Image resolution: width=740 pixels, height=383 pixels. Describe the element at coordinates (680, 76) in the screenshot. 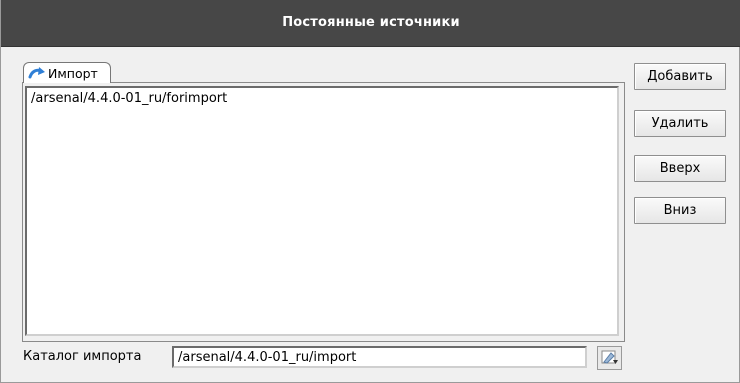

I see `add-button: Добавить` at that location.